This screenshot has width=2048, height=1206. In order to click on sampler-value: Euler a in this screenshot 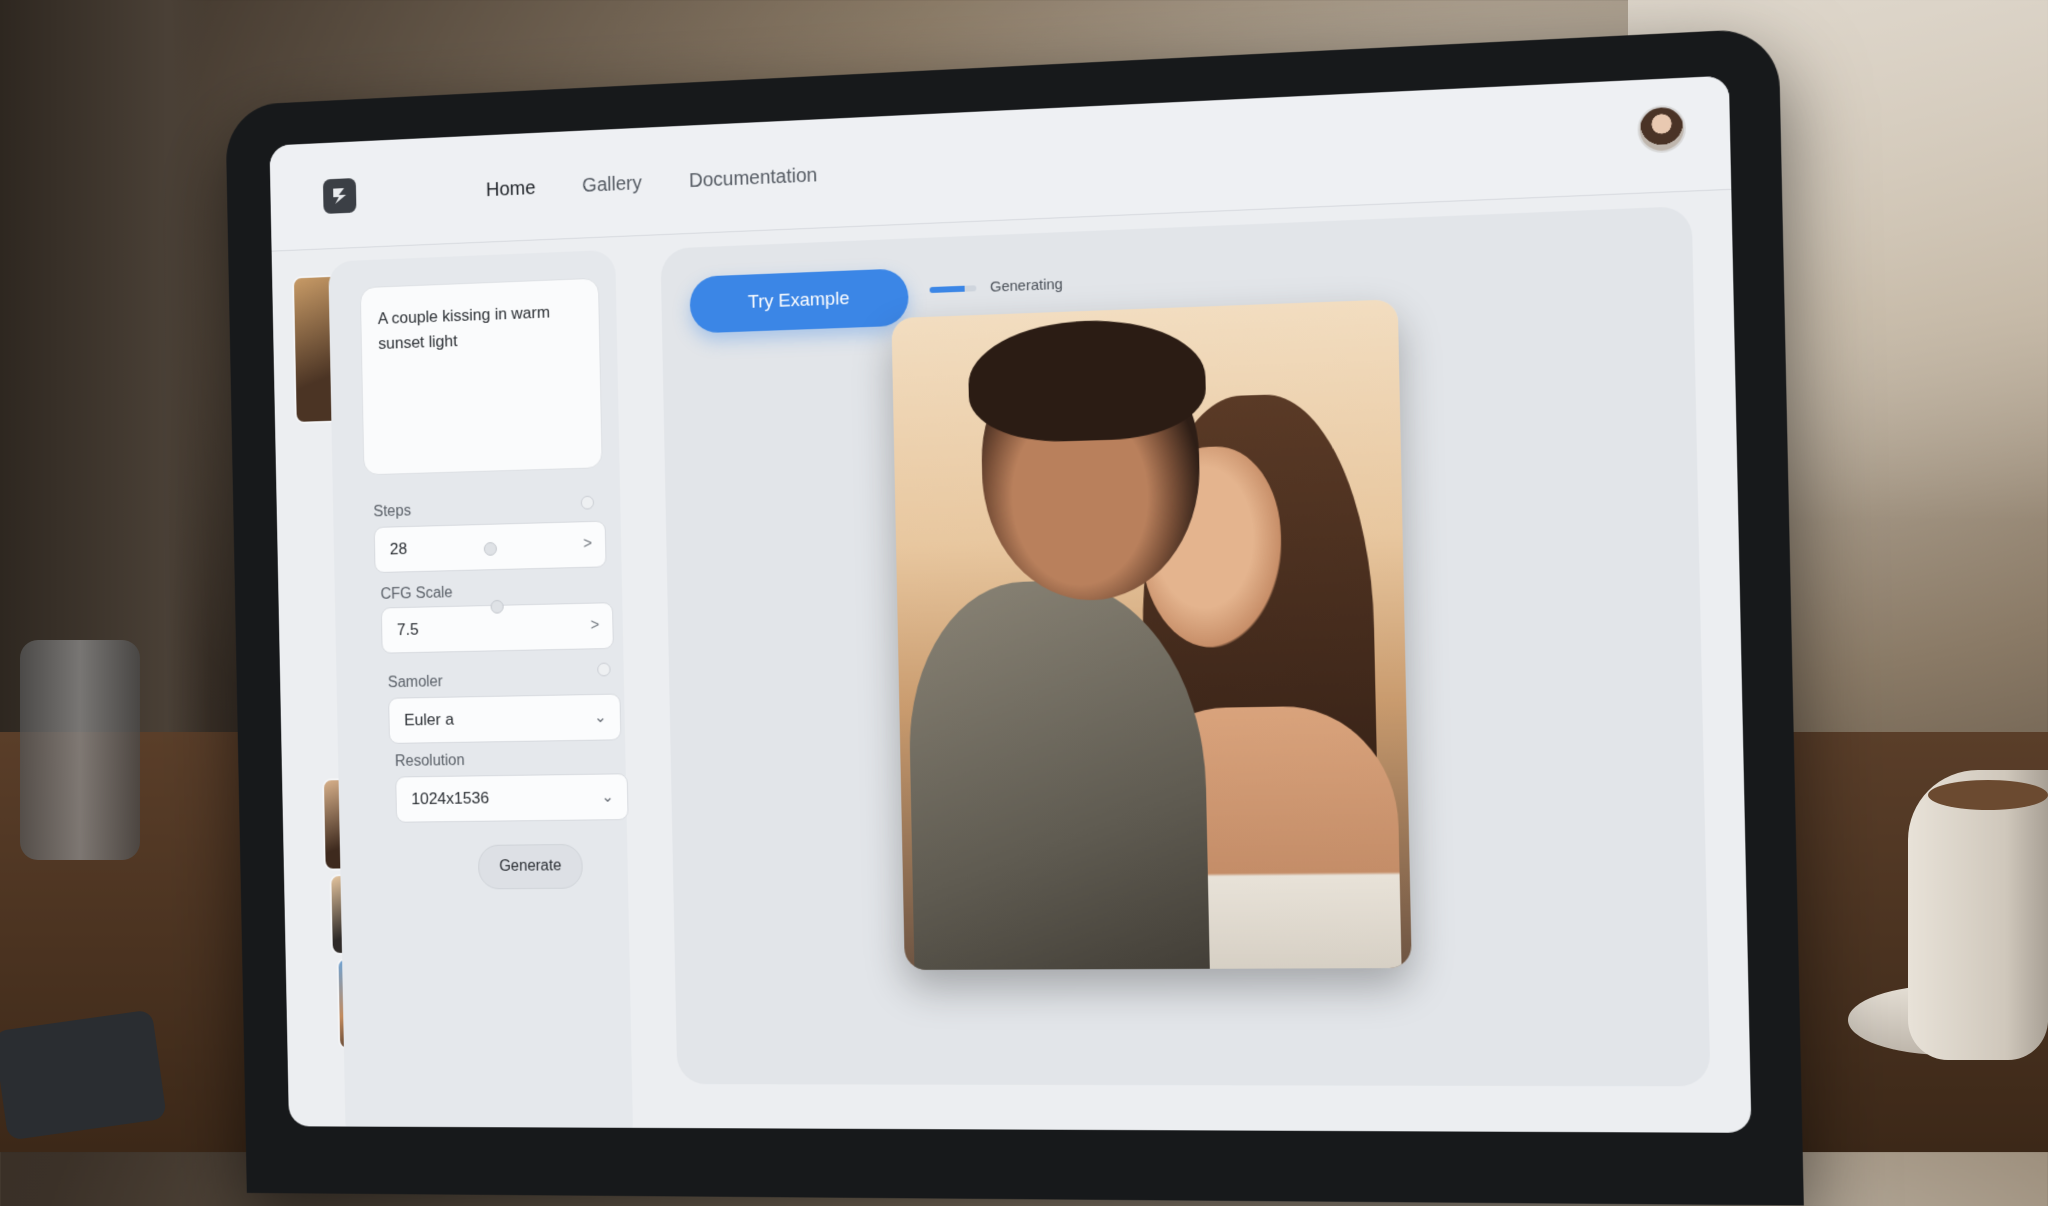, I will do `click(429, 720)`.